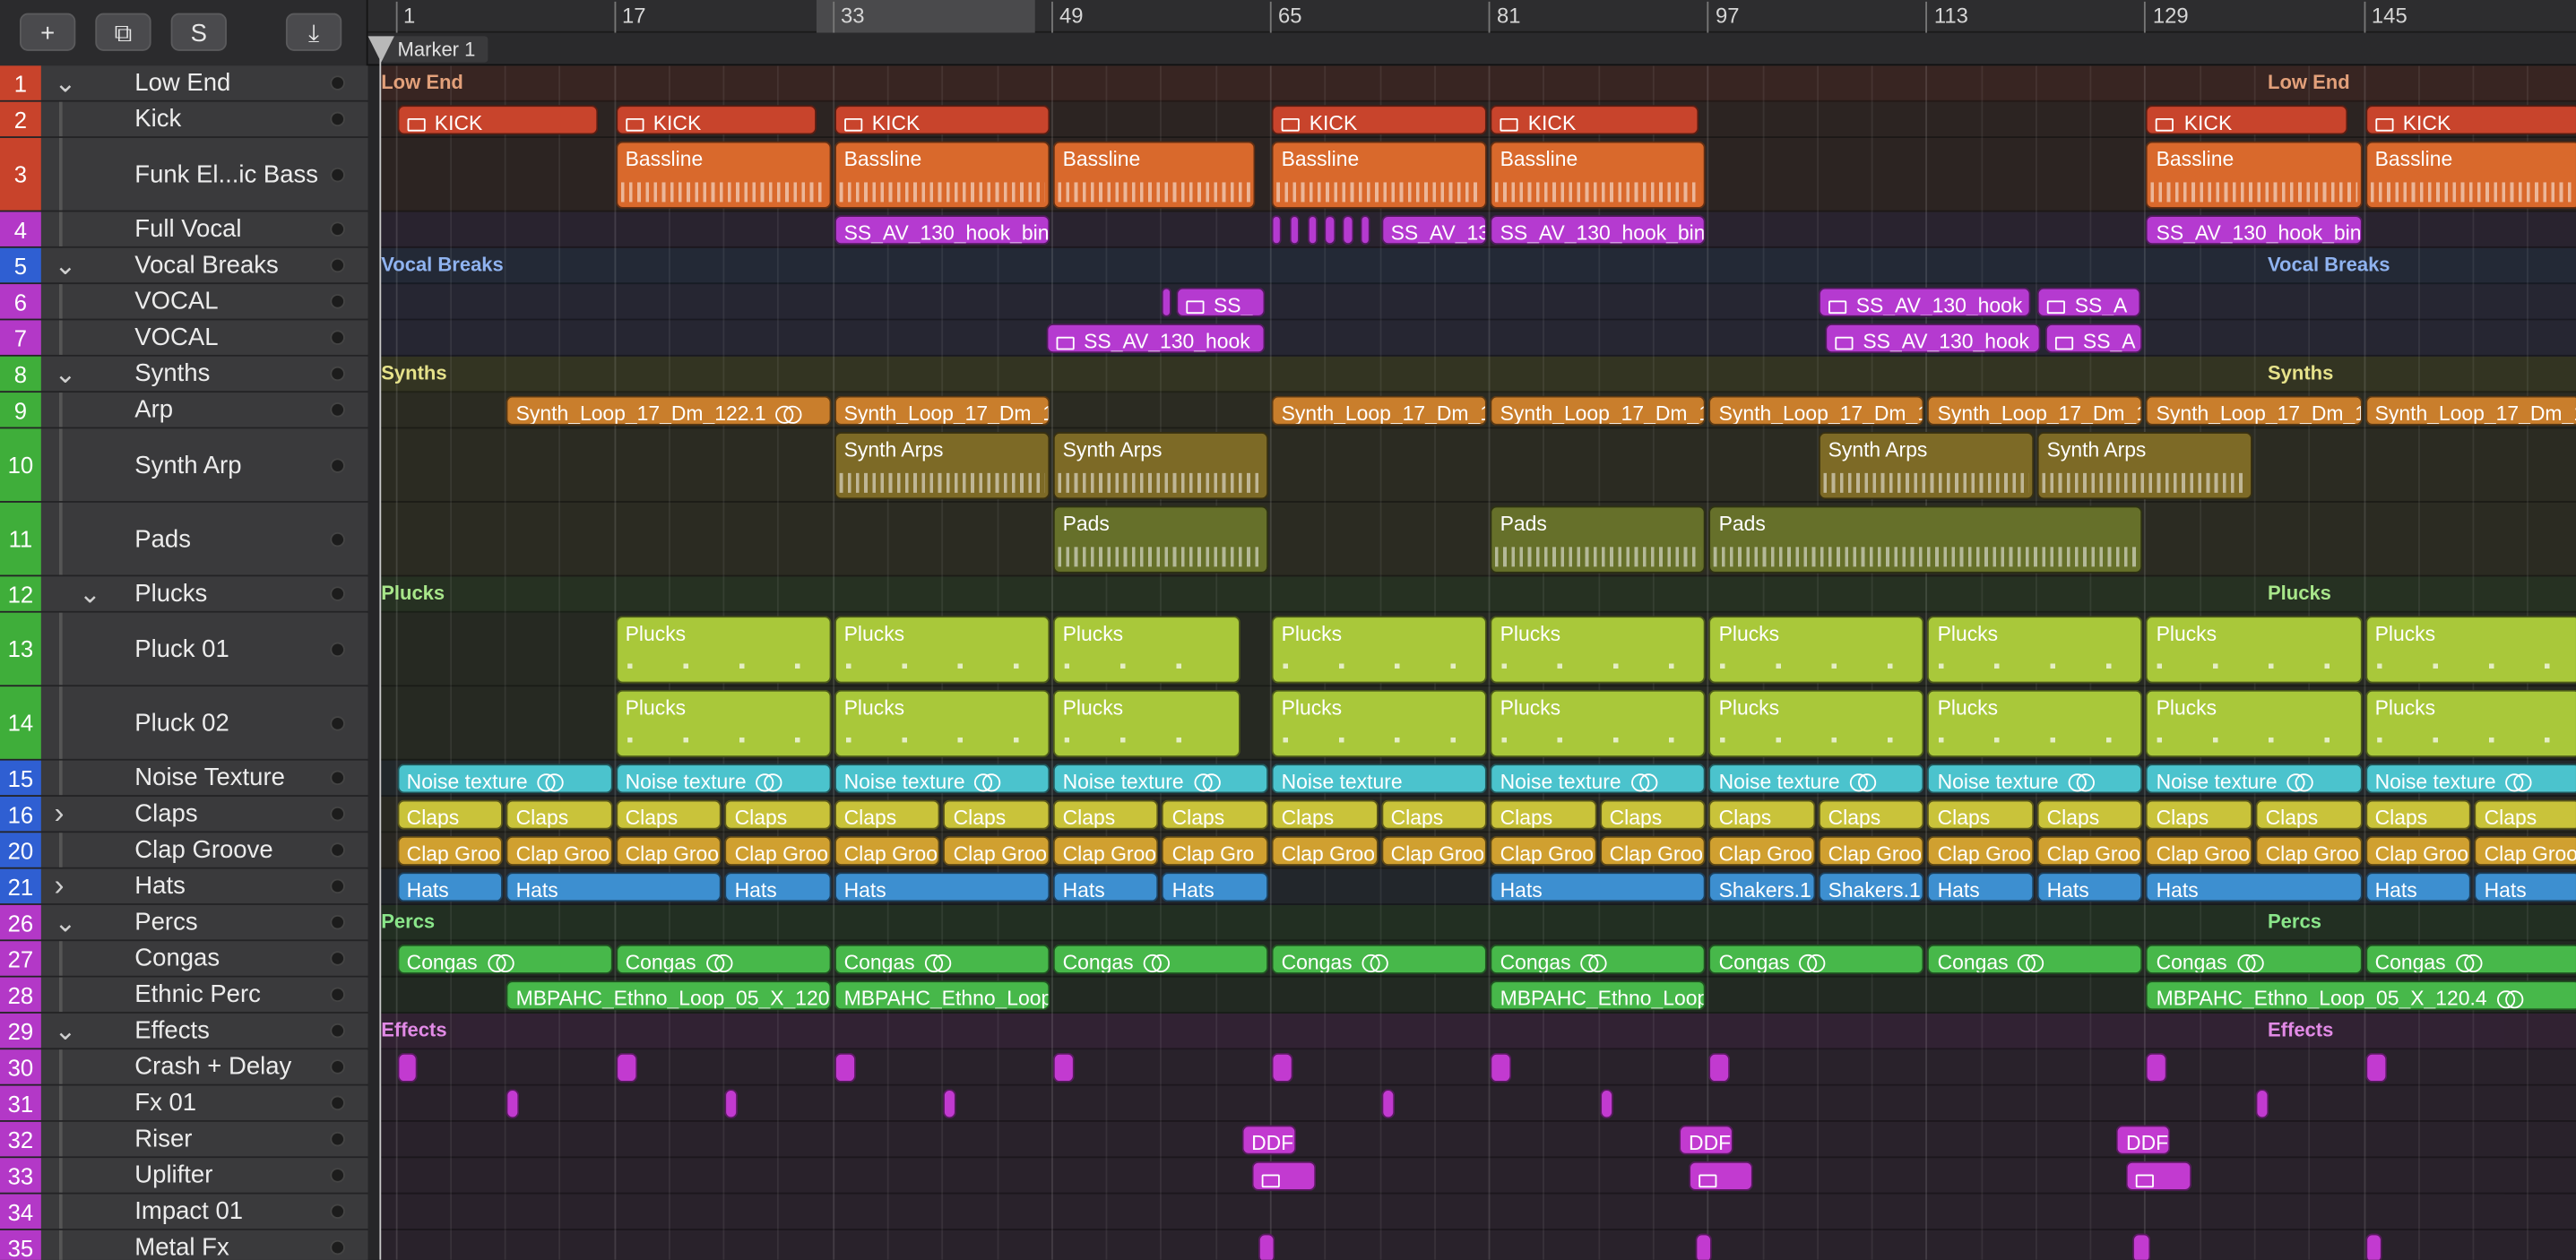  Describe the element at coordinates (187, 228) in the screenshot. I see `track-name: Full Vocal` at that location.